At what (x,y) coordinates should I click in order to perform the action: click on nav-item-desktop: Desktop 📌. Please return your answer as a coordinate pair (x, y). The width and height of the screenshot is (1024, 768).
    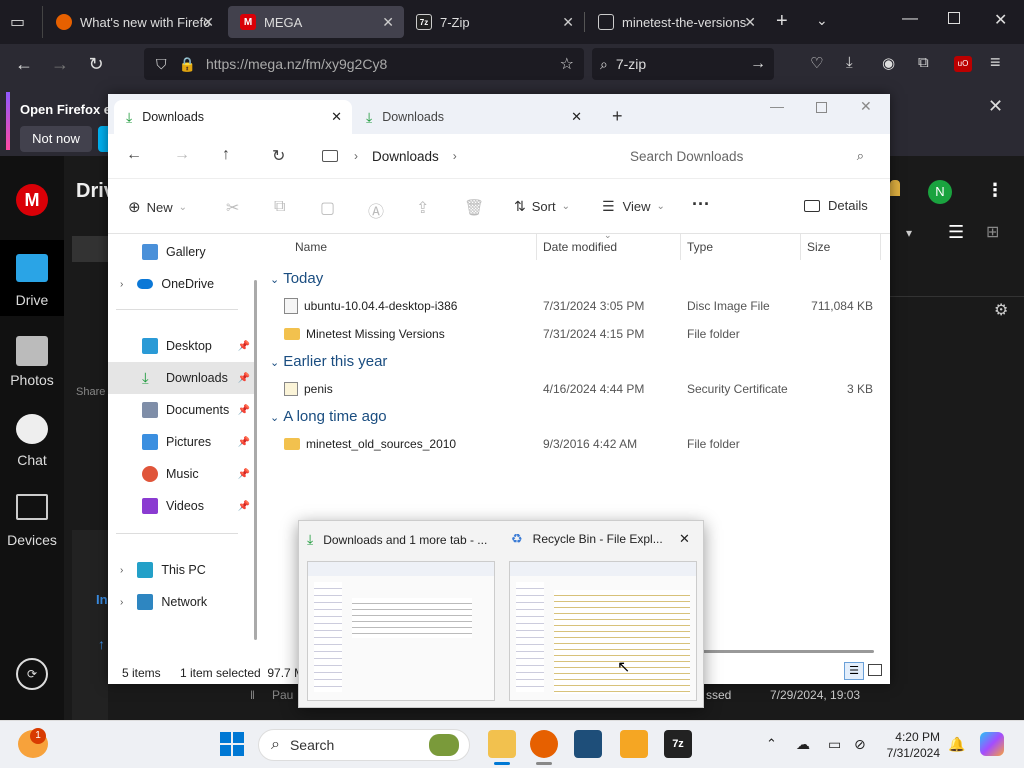
    Looking at the image, I should click on (181, 346).